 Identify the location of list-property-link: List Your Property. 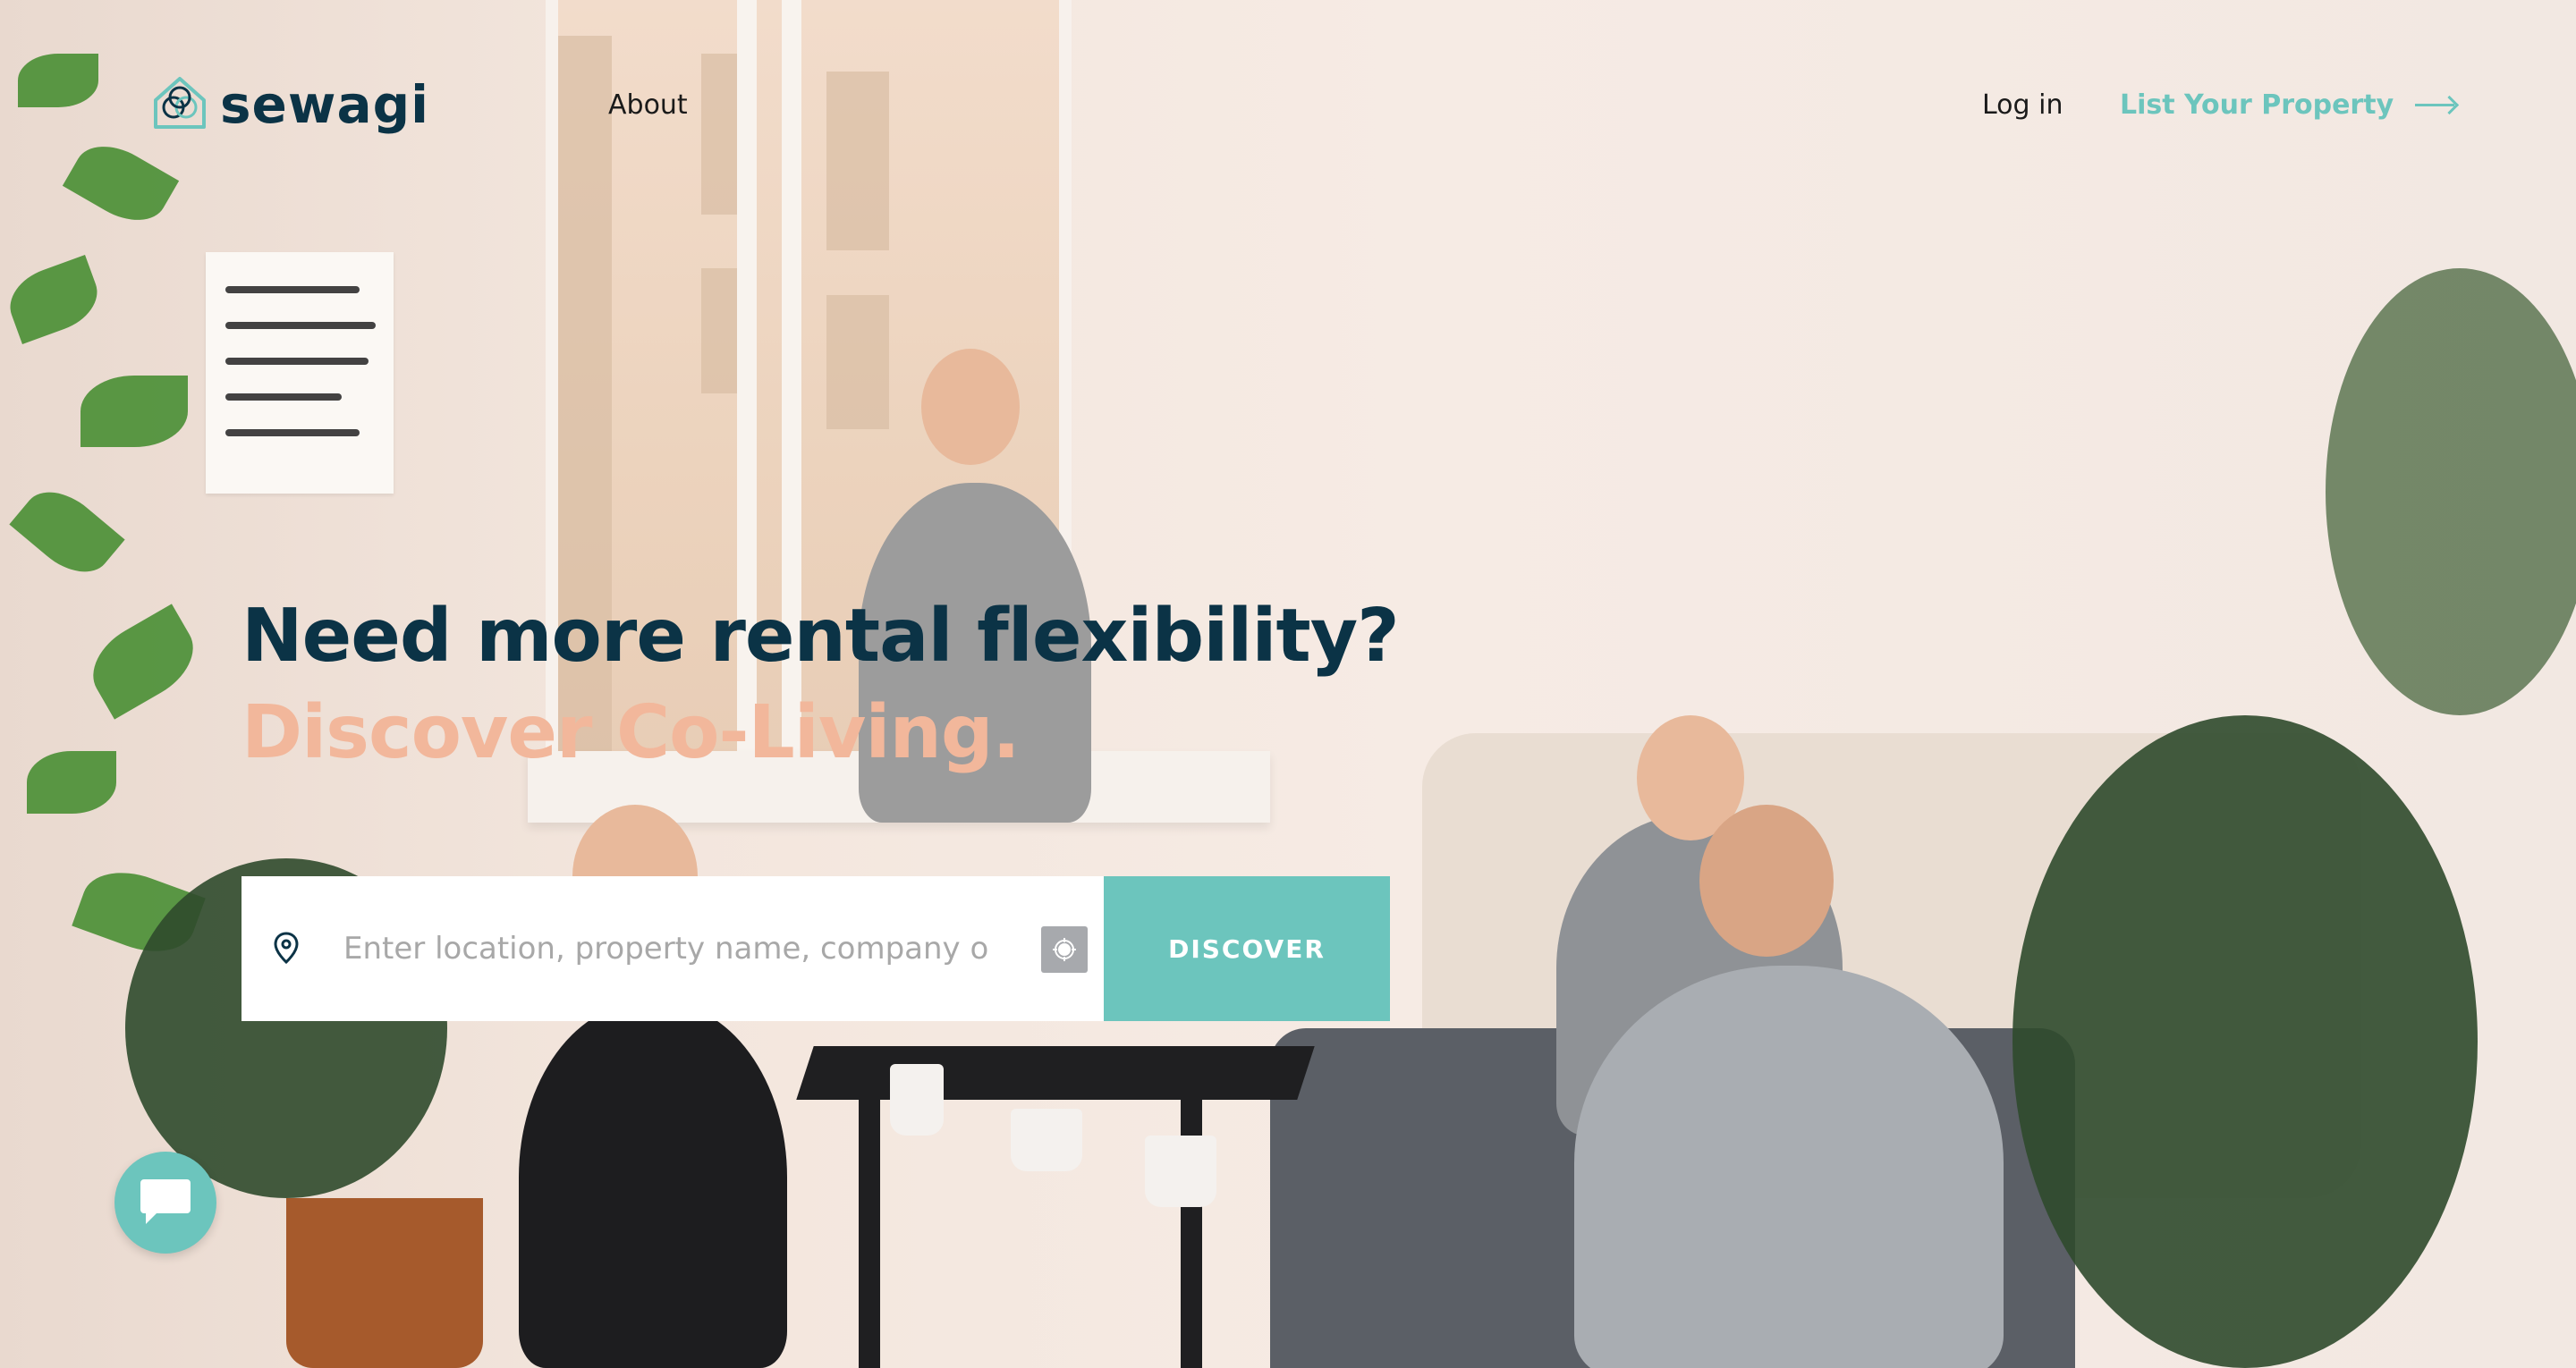
(2287, 105).